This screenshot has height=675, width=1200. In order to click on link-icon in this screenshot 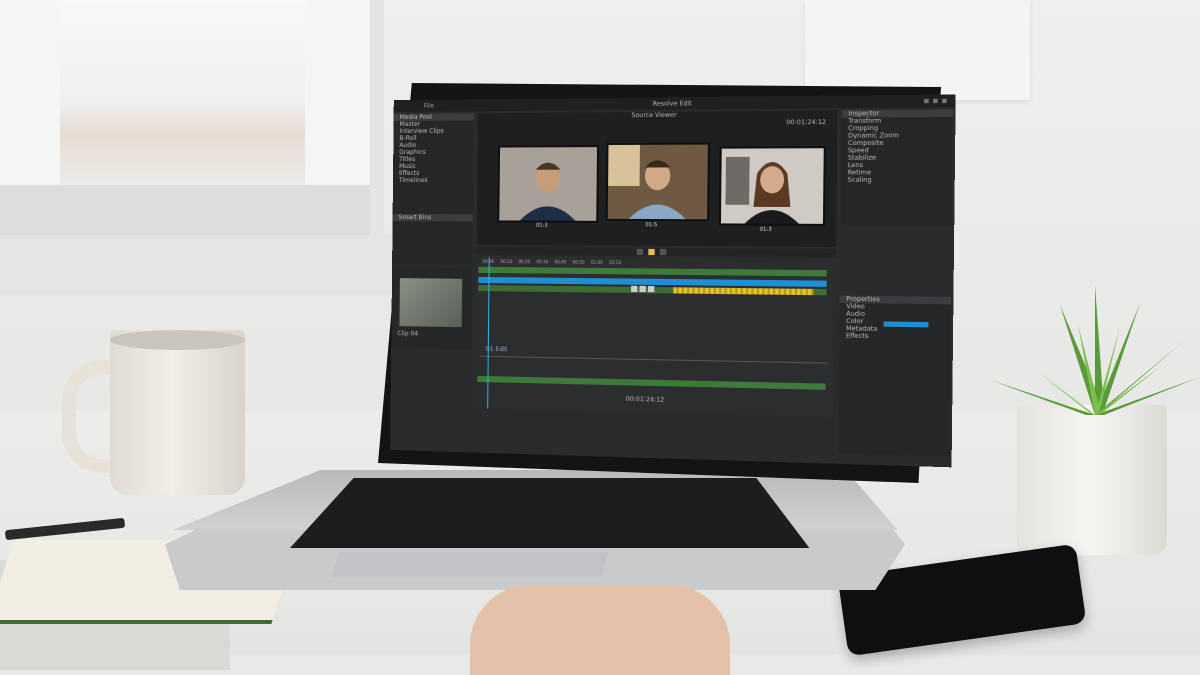, I will do `click(642, 289)`.